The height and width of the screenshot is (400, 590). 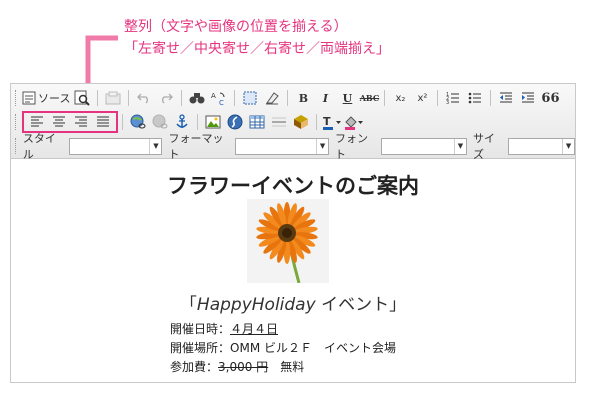 I want to click on annotation-line-2: 「左寄せ／中央寄せ／右寄せ／両端揃え」, so click(x=257, y=49).